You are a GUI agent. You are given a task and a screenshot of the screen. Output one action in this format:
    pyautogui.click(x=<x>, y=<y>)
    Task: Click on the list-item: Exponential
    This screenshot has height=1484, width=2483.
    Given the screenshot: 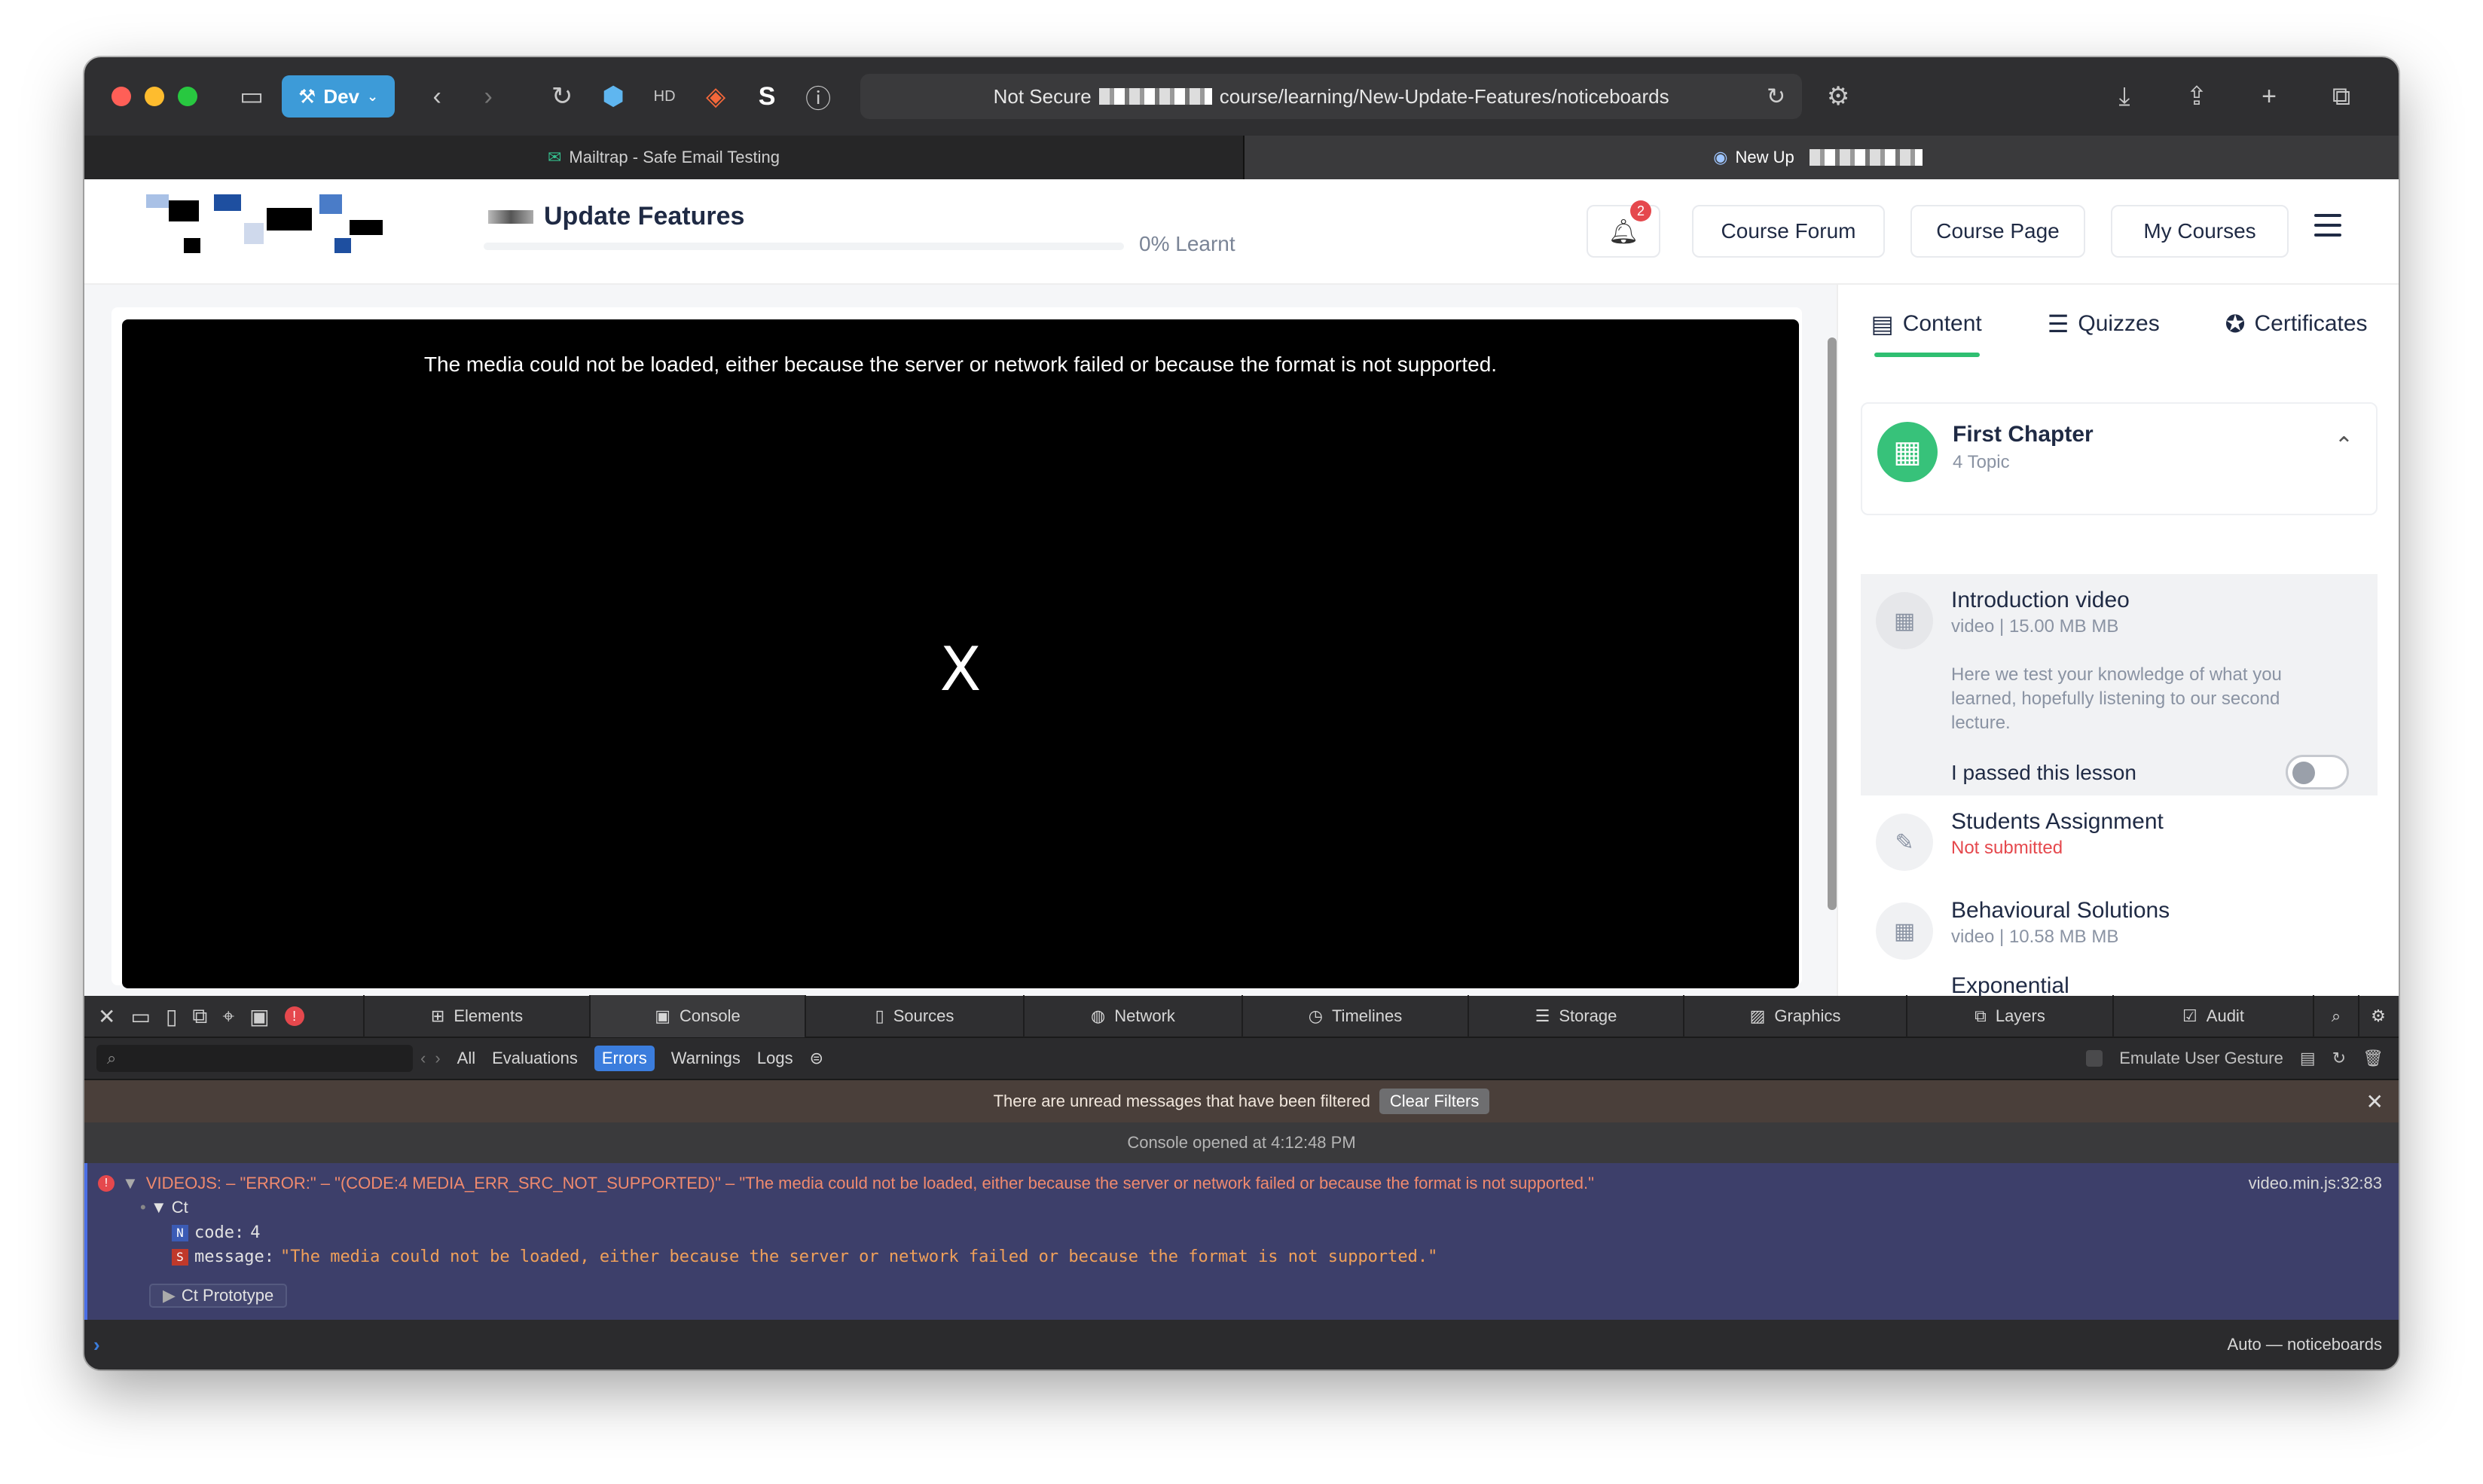 What is the action you would take?
    pyautogui.click(x=2119, y=984)
    